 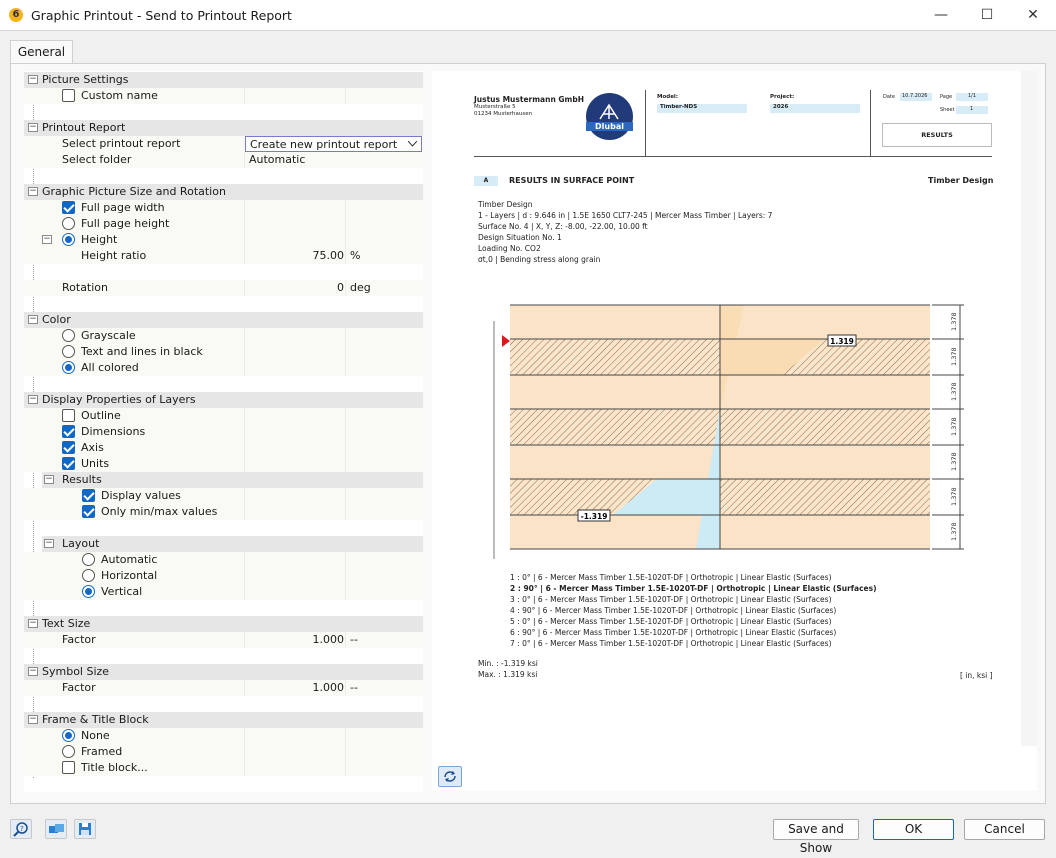 What do you see at coordinates (88, 559) in the screenshot?
I see `layout-automatic-radio` at bounding box center [88, 559].